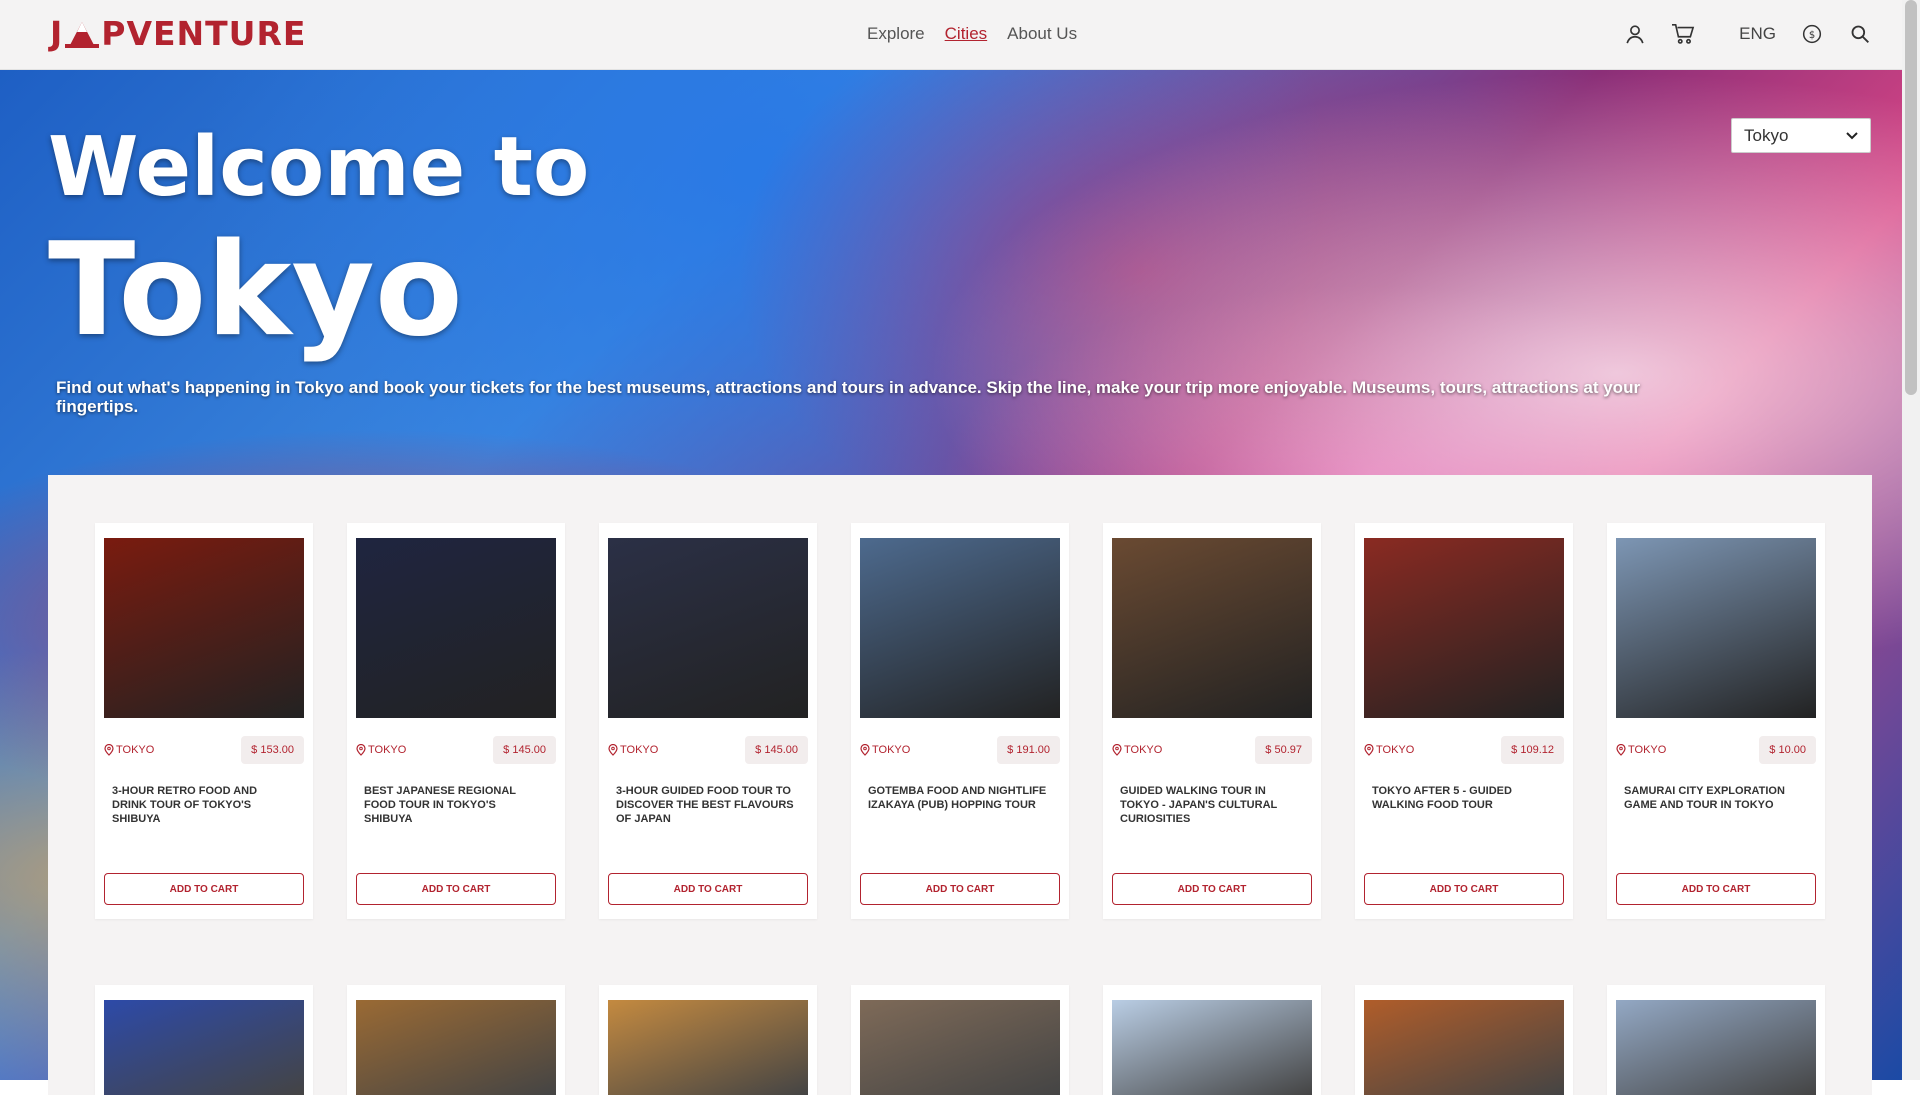 This screenshot has height=1095, width=1920. Describe the element at coordinates (82, 34) in the screenshot. I see `mountain-logo-icon` at that location.